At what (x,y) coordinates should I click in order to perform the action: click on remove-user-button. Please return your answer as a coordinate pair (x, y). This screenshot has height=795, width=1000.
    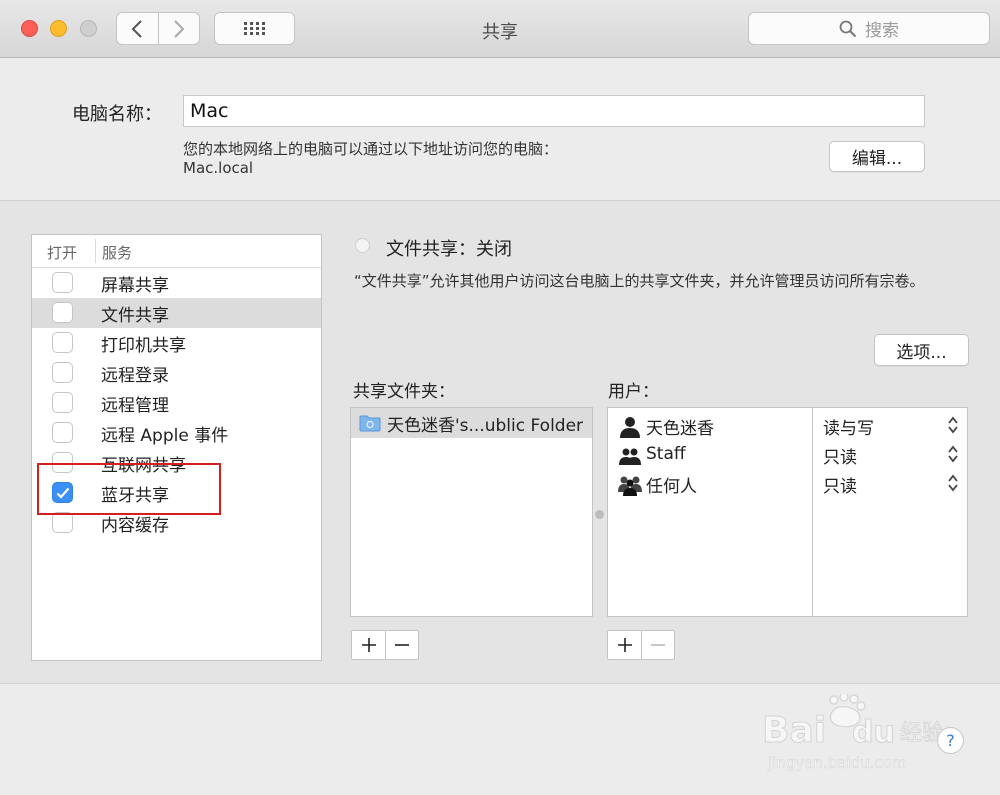
    Looking at the image, I should click on (657, 645).